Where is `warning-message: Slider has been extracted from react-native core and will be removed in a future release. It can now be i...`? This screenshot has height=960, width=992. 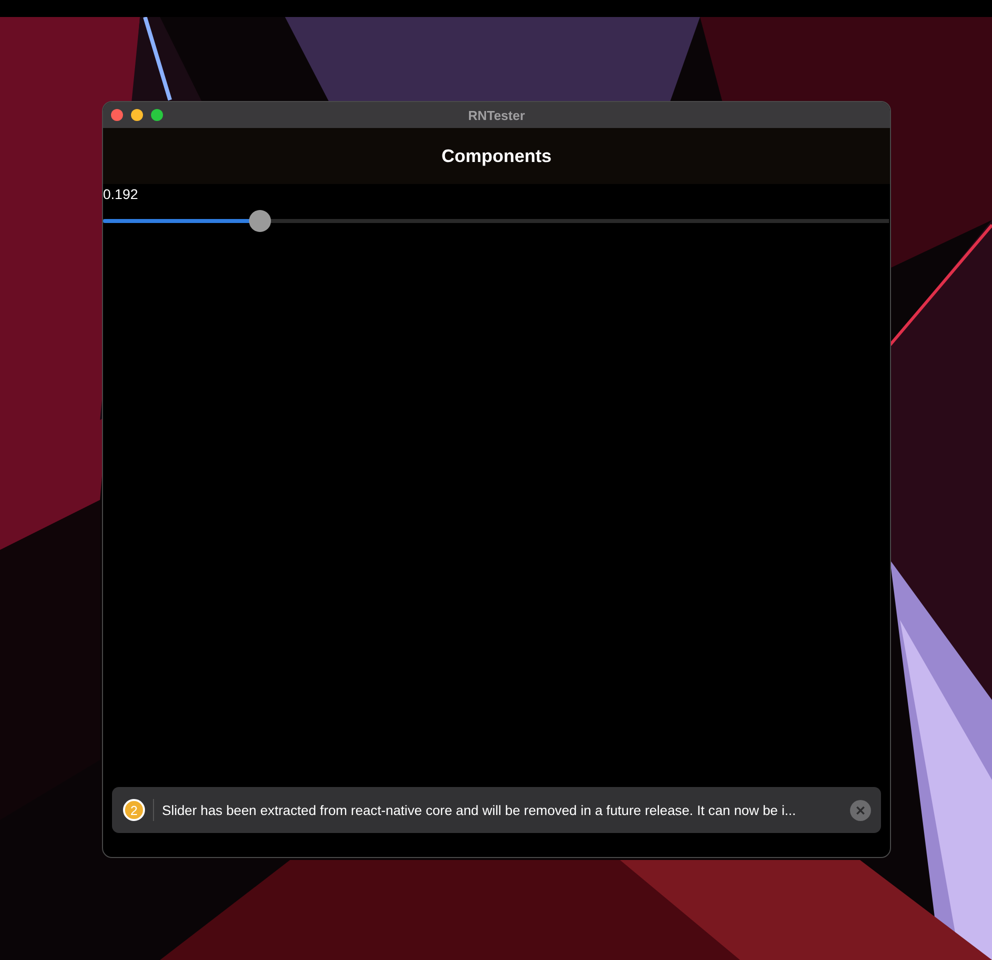 warning-message: Slider has been extracted from react-native core and will be removed in a future release. It can now be i... is located at coordinates (502, 810).